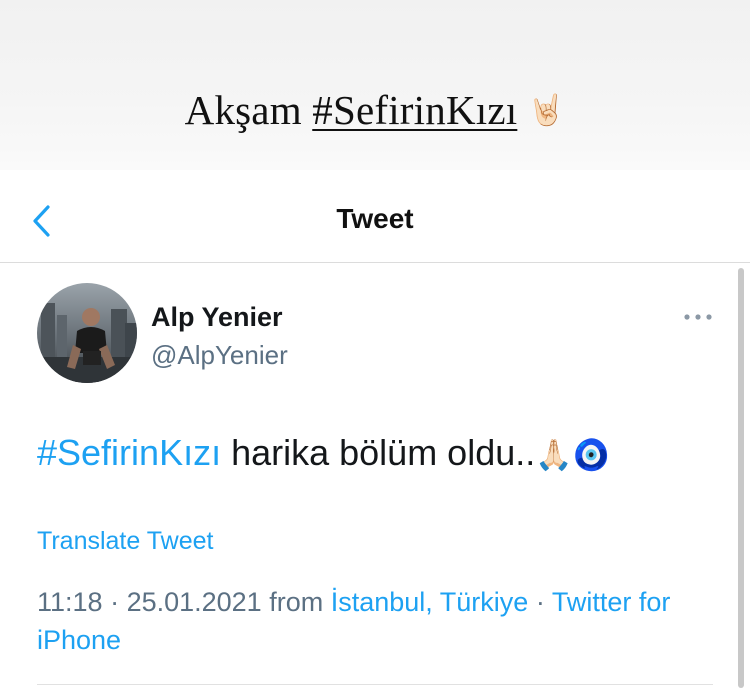  I want to click on translate-tweet-link: Translate Tweet, so click(125, 541).